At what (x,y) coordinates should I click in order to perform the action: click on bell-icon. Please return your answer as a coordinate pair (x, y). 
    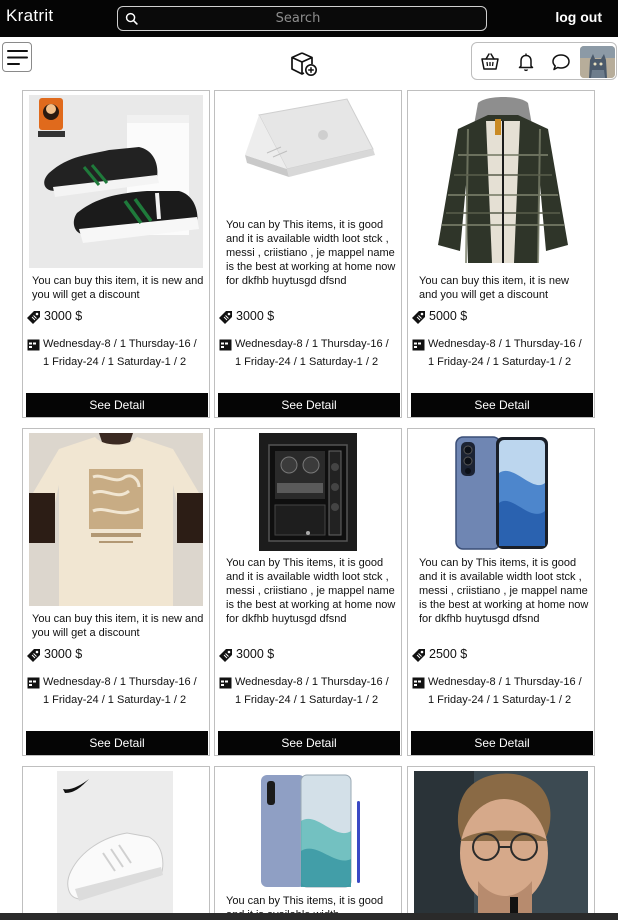
    Looking at the image, I should click on (526, 62).